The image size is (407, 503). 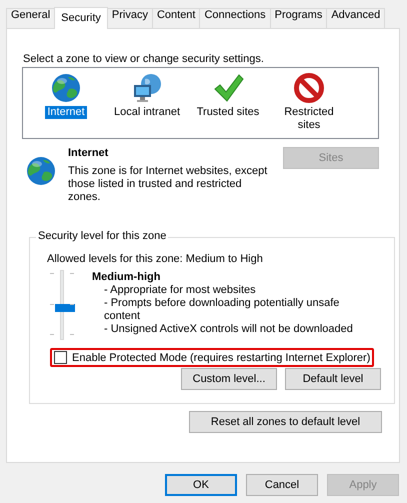 What do you see at coordinates (102, 236) in the screenshot?
I see `group-legend: Security level for this zone` at bounding box center [102, 236].